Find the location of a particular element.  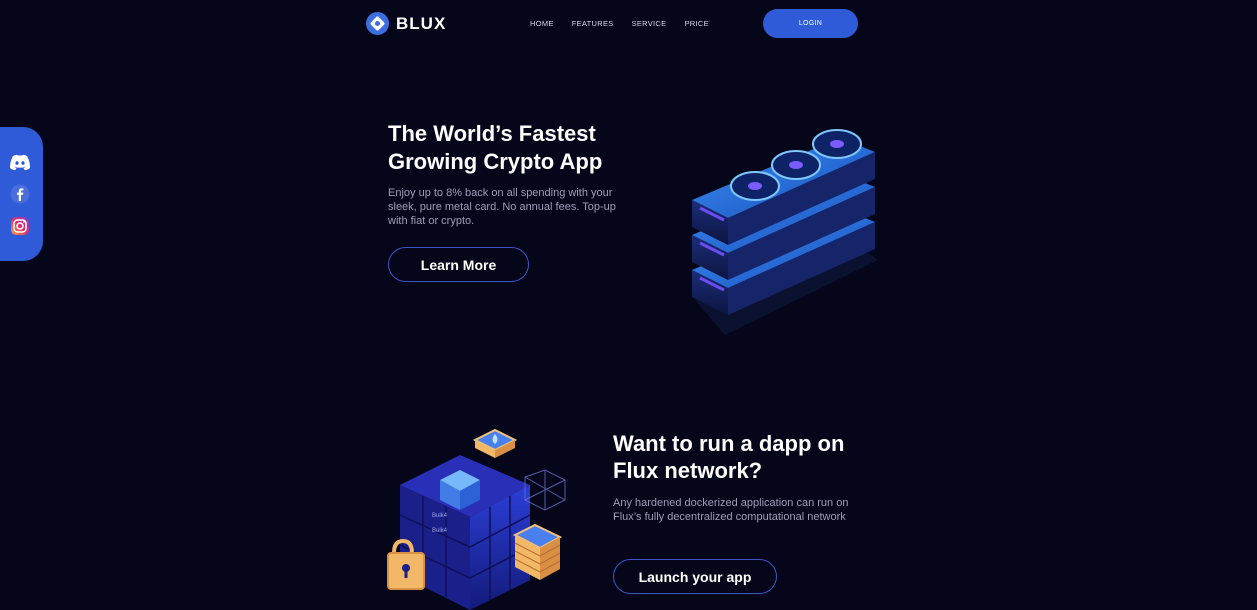

gpu-mining-illustration is located at coordinates (785, 232).